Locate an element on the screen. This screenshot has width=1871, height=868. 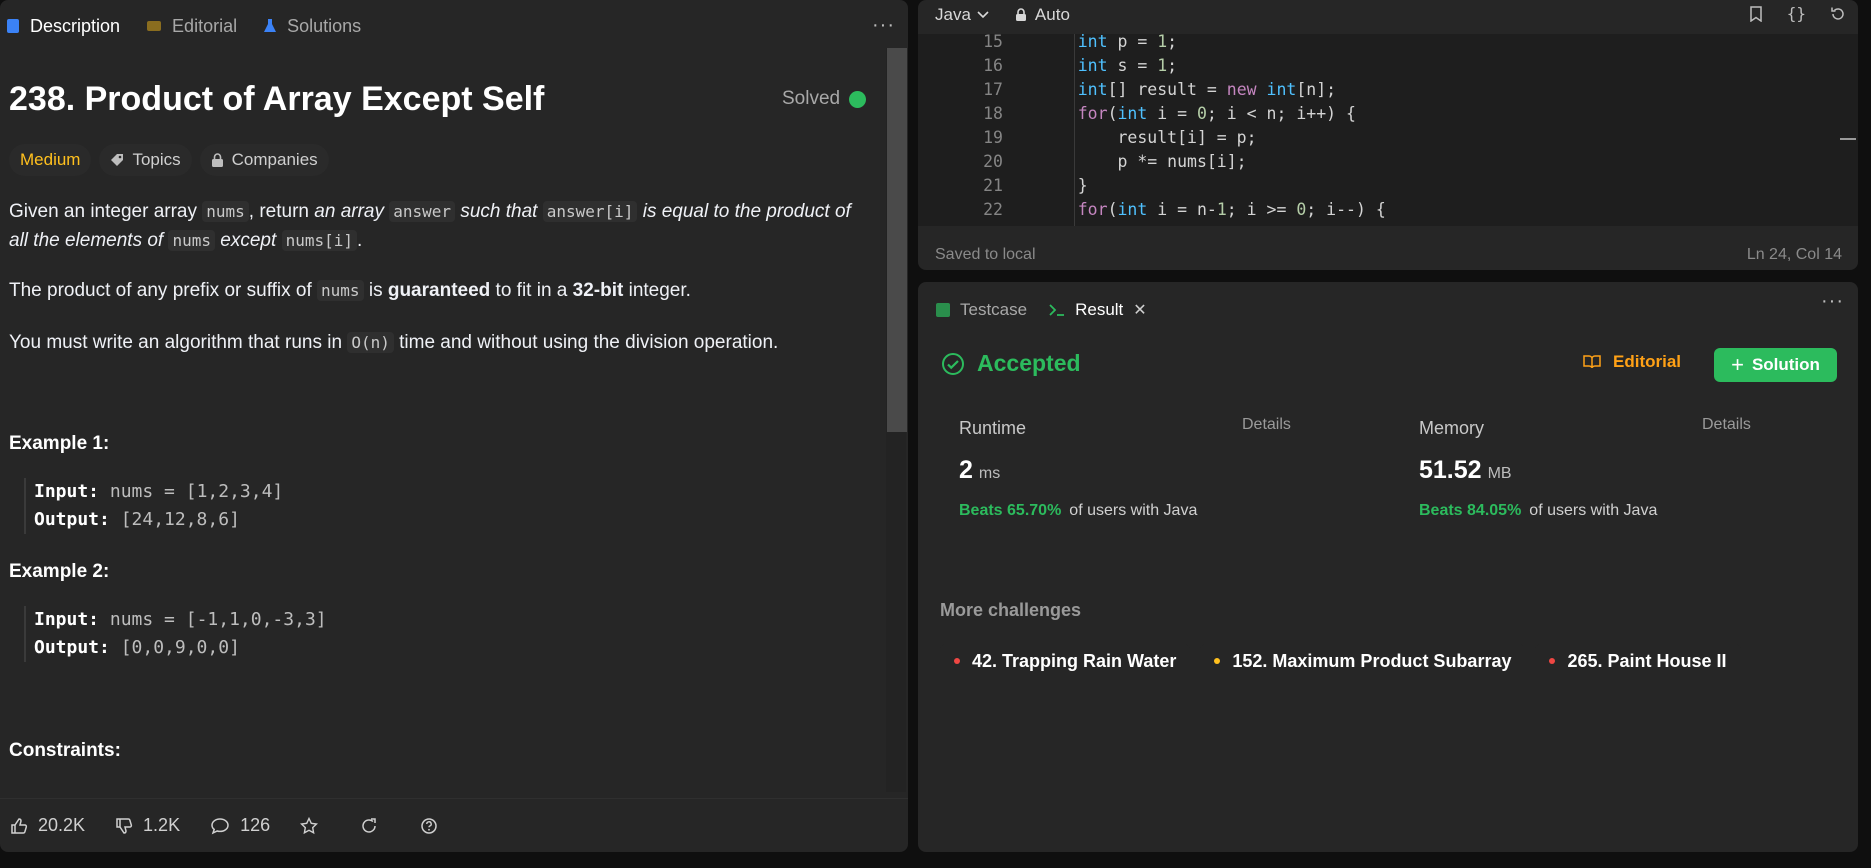
runtime-unit: ms is located at coordinates (989, 473).